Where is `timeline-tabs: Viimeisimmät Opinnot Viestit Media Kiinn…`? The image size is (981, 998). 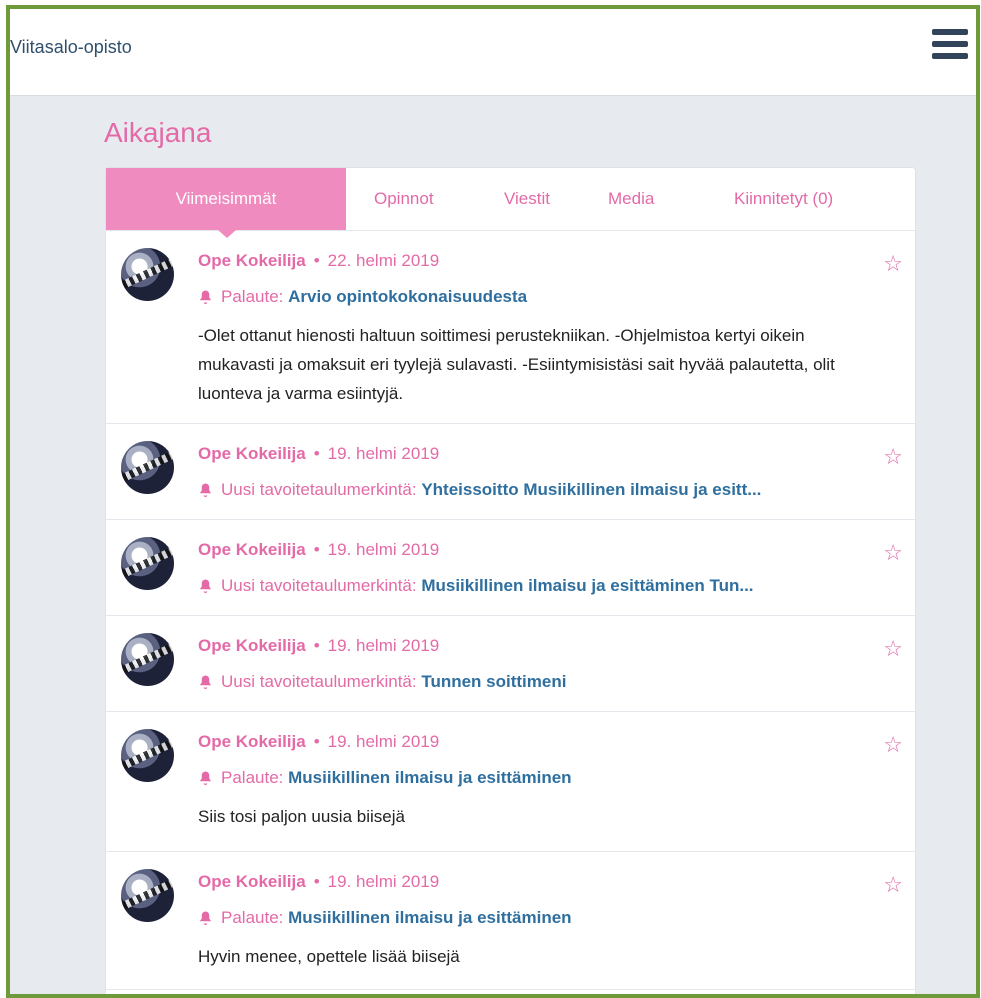
timeline-tabs: Viimeisimmät Opinnot Viestit Media Kiinn… is located at coordinates (510, 203).